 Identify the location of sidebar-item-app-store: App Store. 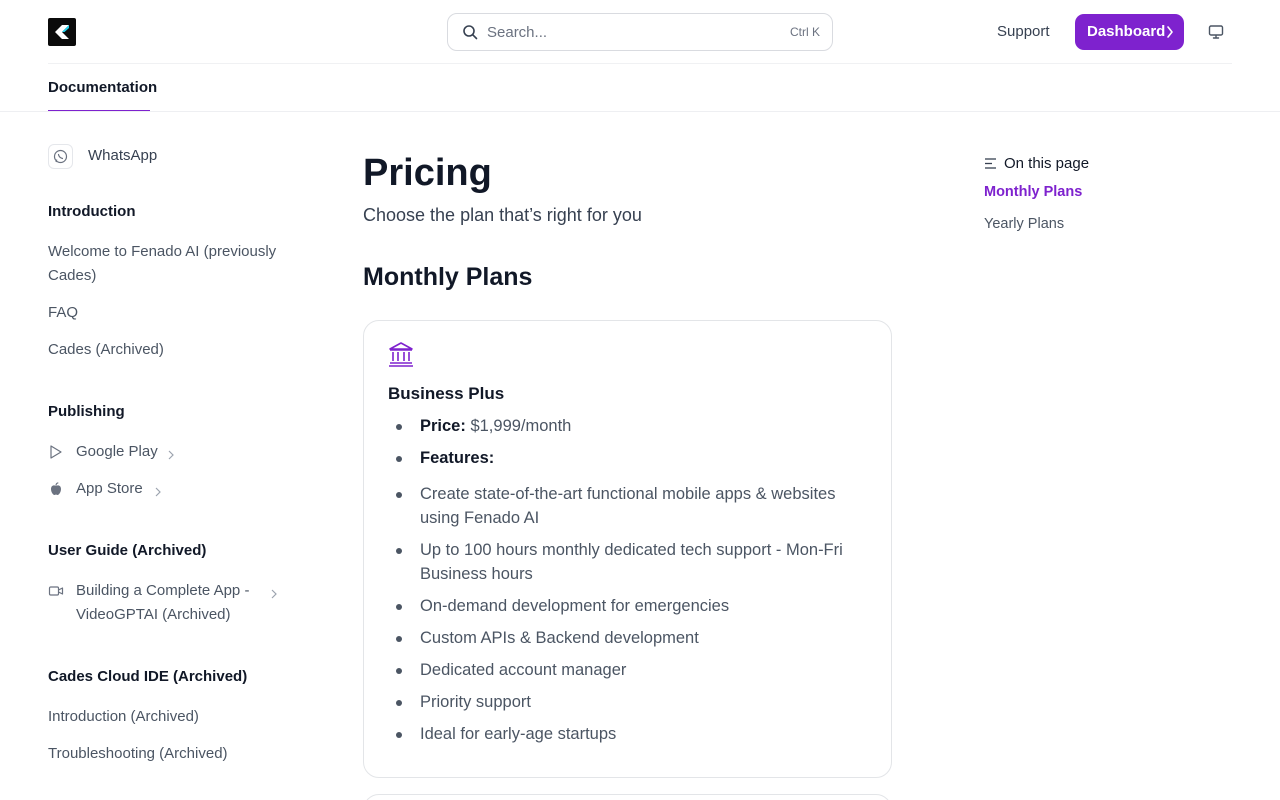
(109, 489).